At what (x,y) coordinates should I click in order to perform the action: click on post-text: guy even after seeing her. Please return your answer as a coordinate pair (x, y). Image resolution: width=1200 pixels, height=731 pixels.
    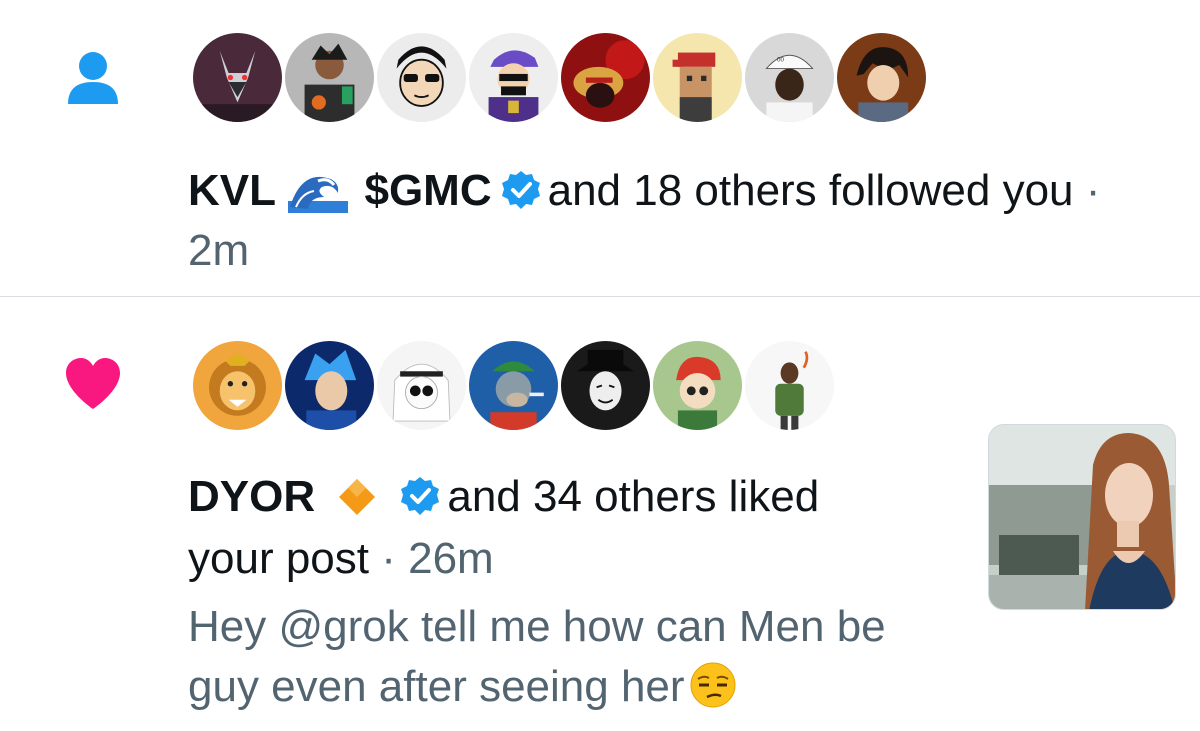
    Looking at the image, I should click on (436, 686).